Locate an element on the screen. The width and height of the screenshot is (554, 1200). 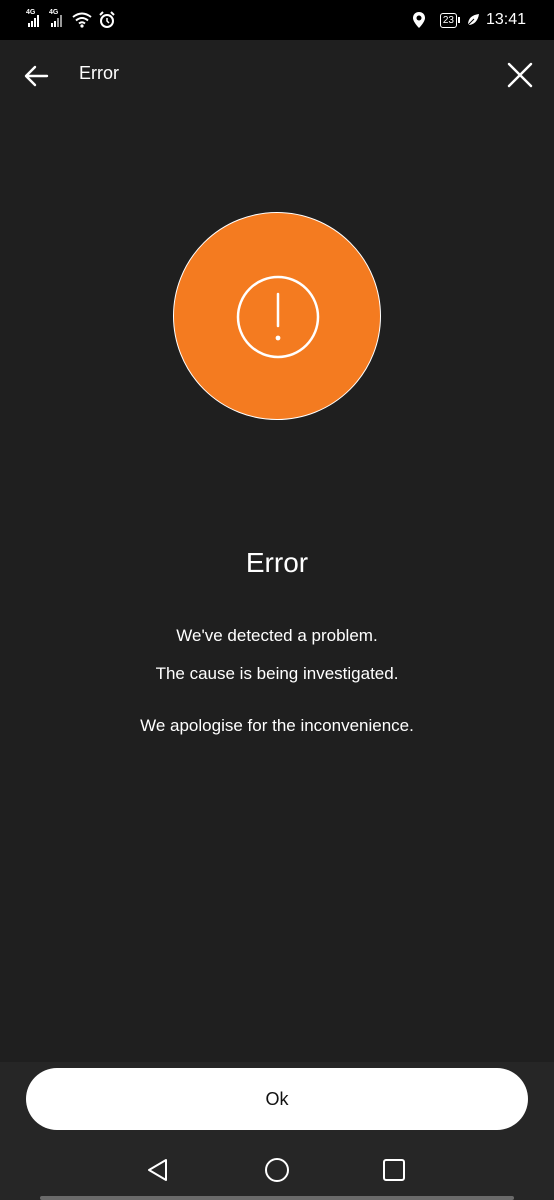
wifi-icon is located at coordinates (82, 20).